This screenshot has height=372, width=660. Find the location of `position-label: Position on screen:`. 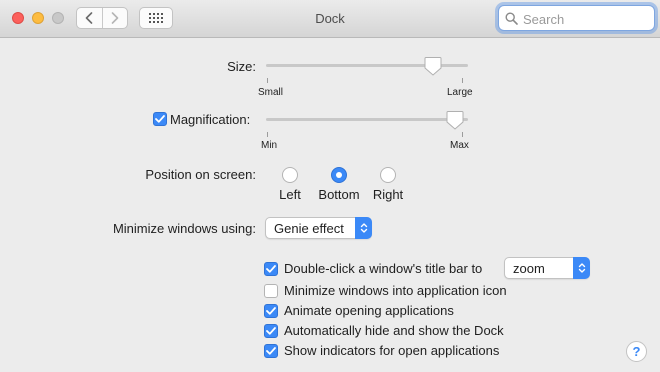

position-label: Position on screen: is located at coordinates (200, 174).